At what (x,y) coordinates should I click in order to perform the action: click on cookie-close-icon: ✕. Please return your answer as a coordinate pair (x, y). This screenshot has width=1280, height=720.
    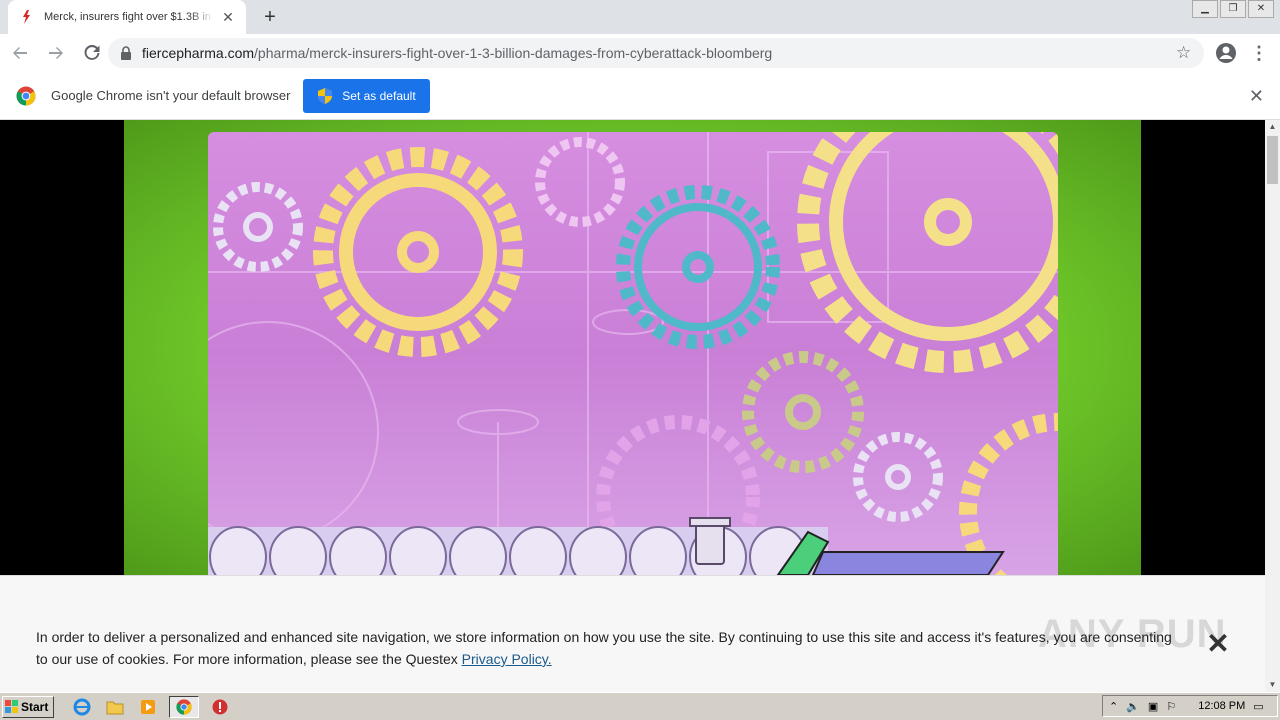
    Looking at the image, I should click on (1218, 644).